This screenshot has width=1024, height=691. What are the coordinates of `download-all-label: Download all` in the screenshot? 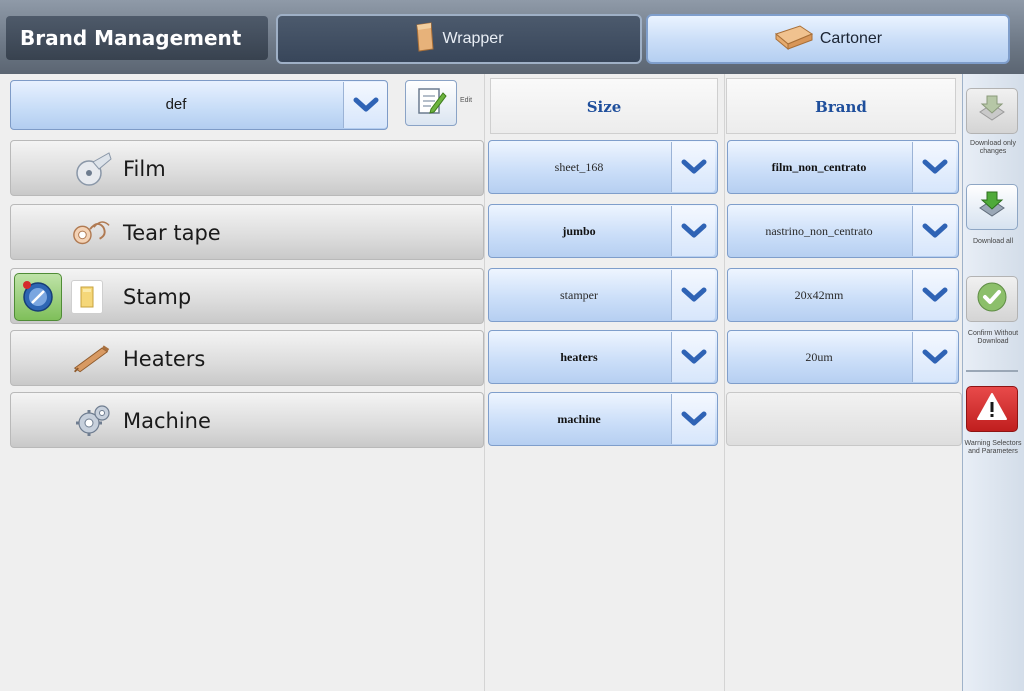 It's located at (993, 241).